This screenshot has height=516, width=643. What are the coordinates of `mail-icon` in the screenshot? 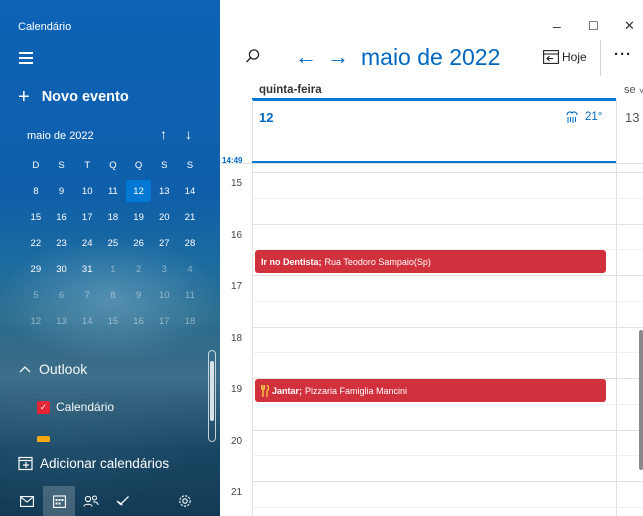 It's located at (27, 501).